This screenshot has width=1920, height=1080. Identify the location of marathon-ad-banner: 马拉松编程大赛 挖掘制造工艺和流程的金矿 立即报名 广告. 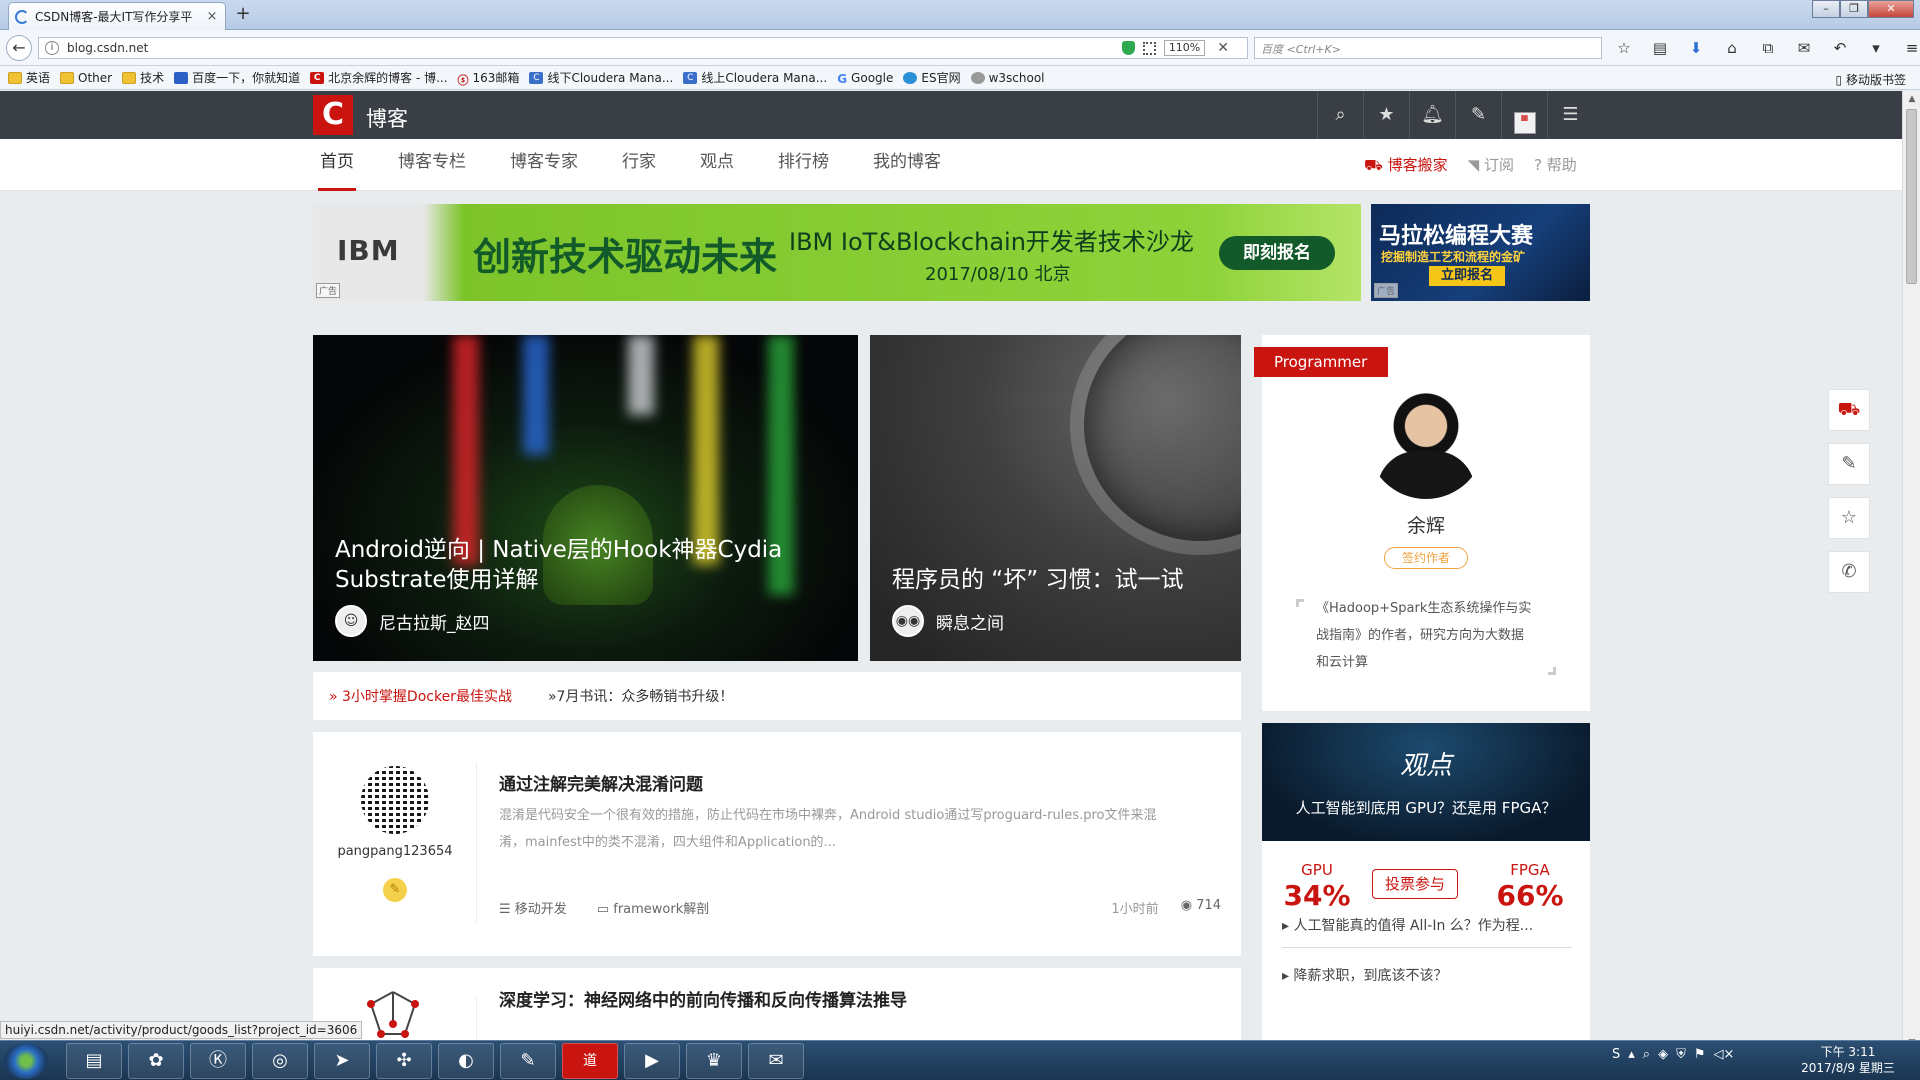
(1480, 252).